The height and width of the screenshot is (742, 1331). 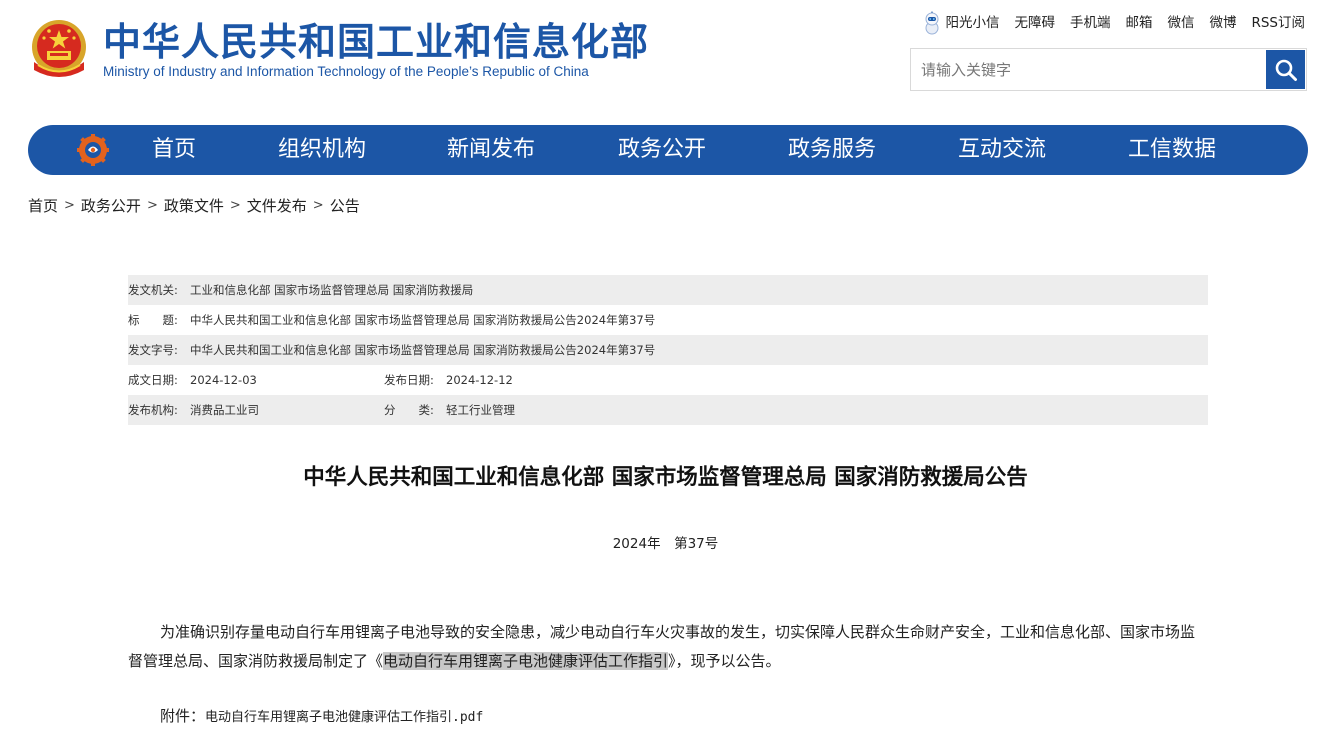 I want to click on meta-docno-label: 发文字号:, so click(x=153, y=350).